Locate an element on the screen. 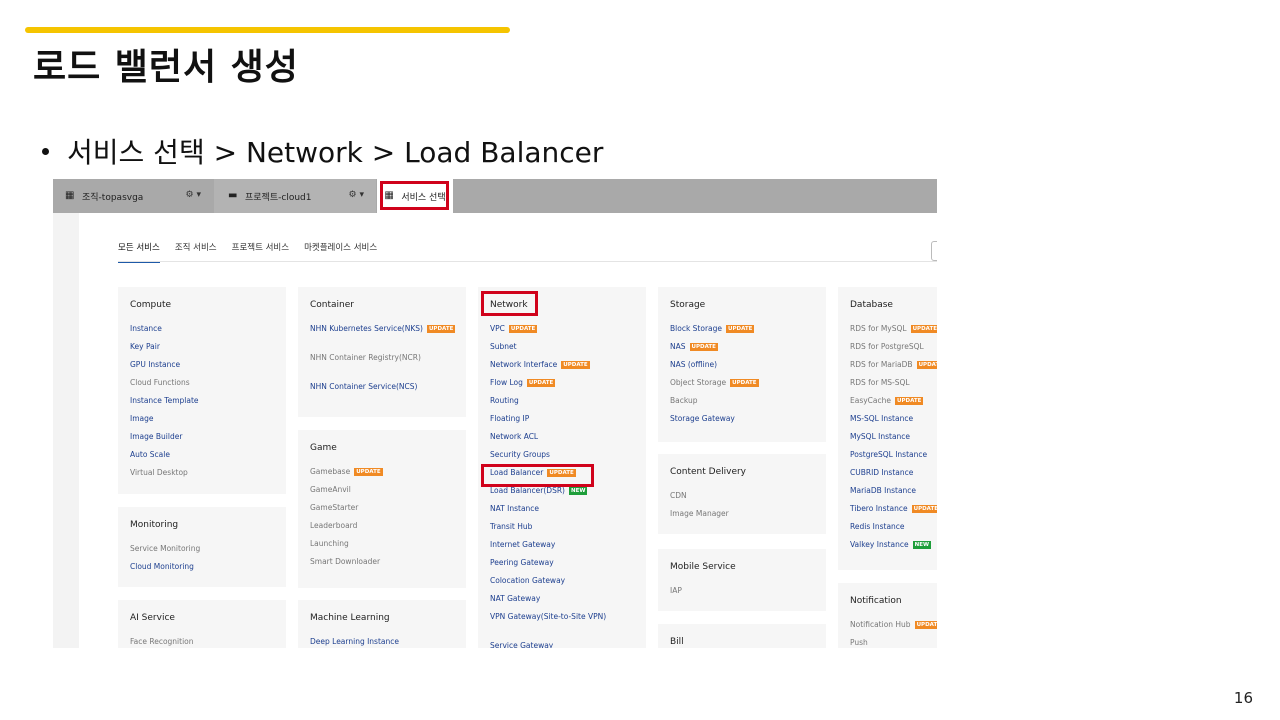  service-item-face-recognition: Face Recognition is located at coordinates (162, 642).